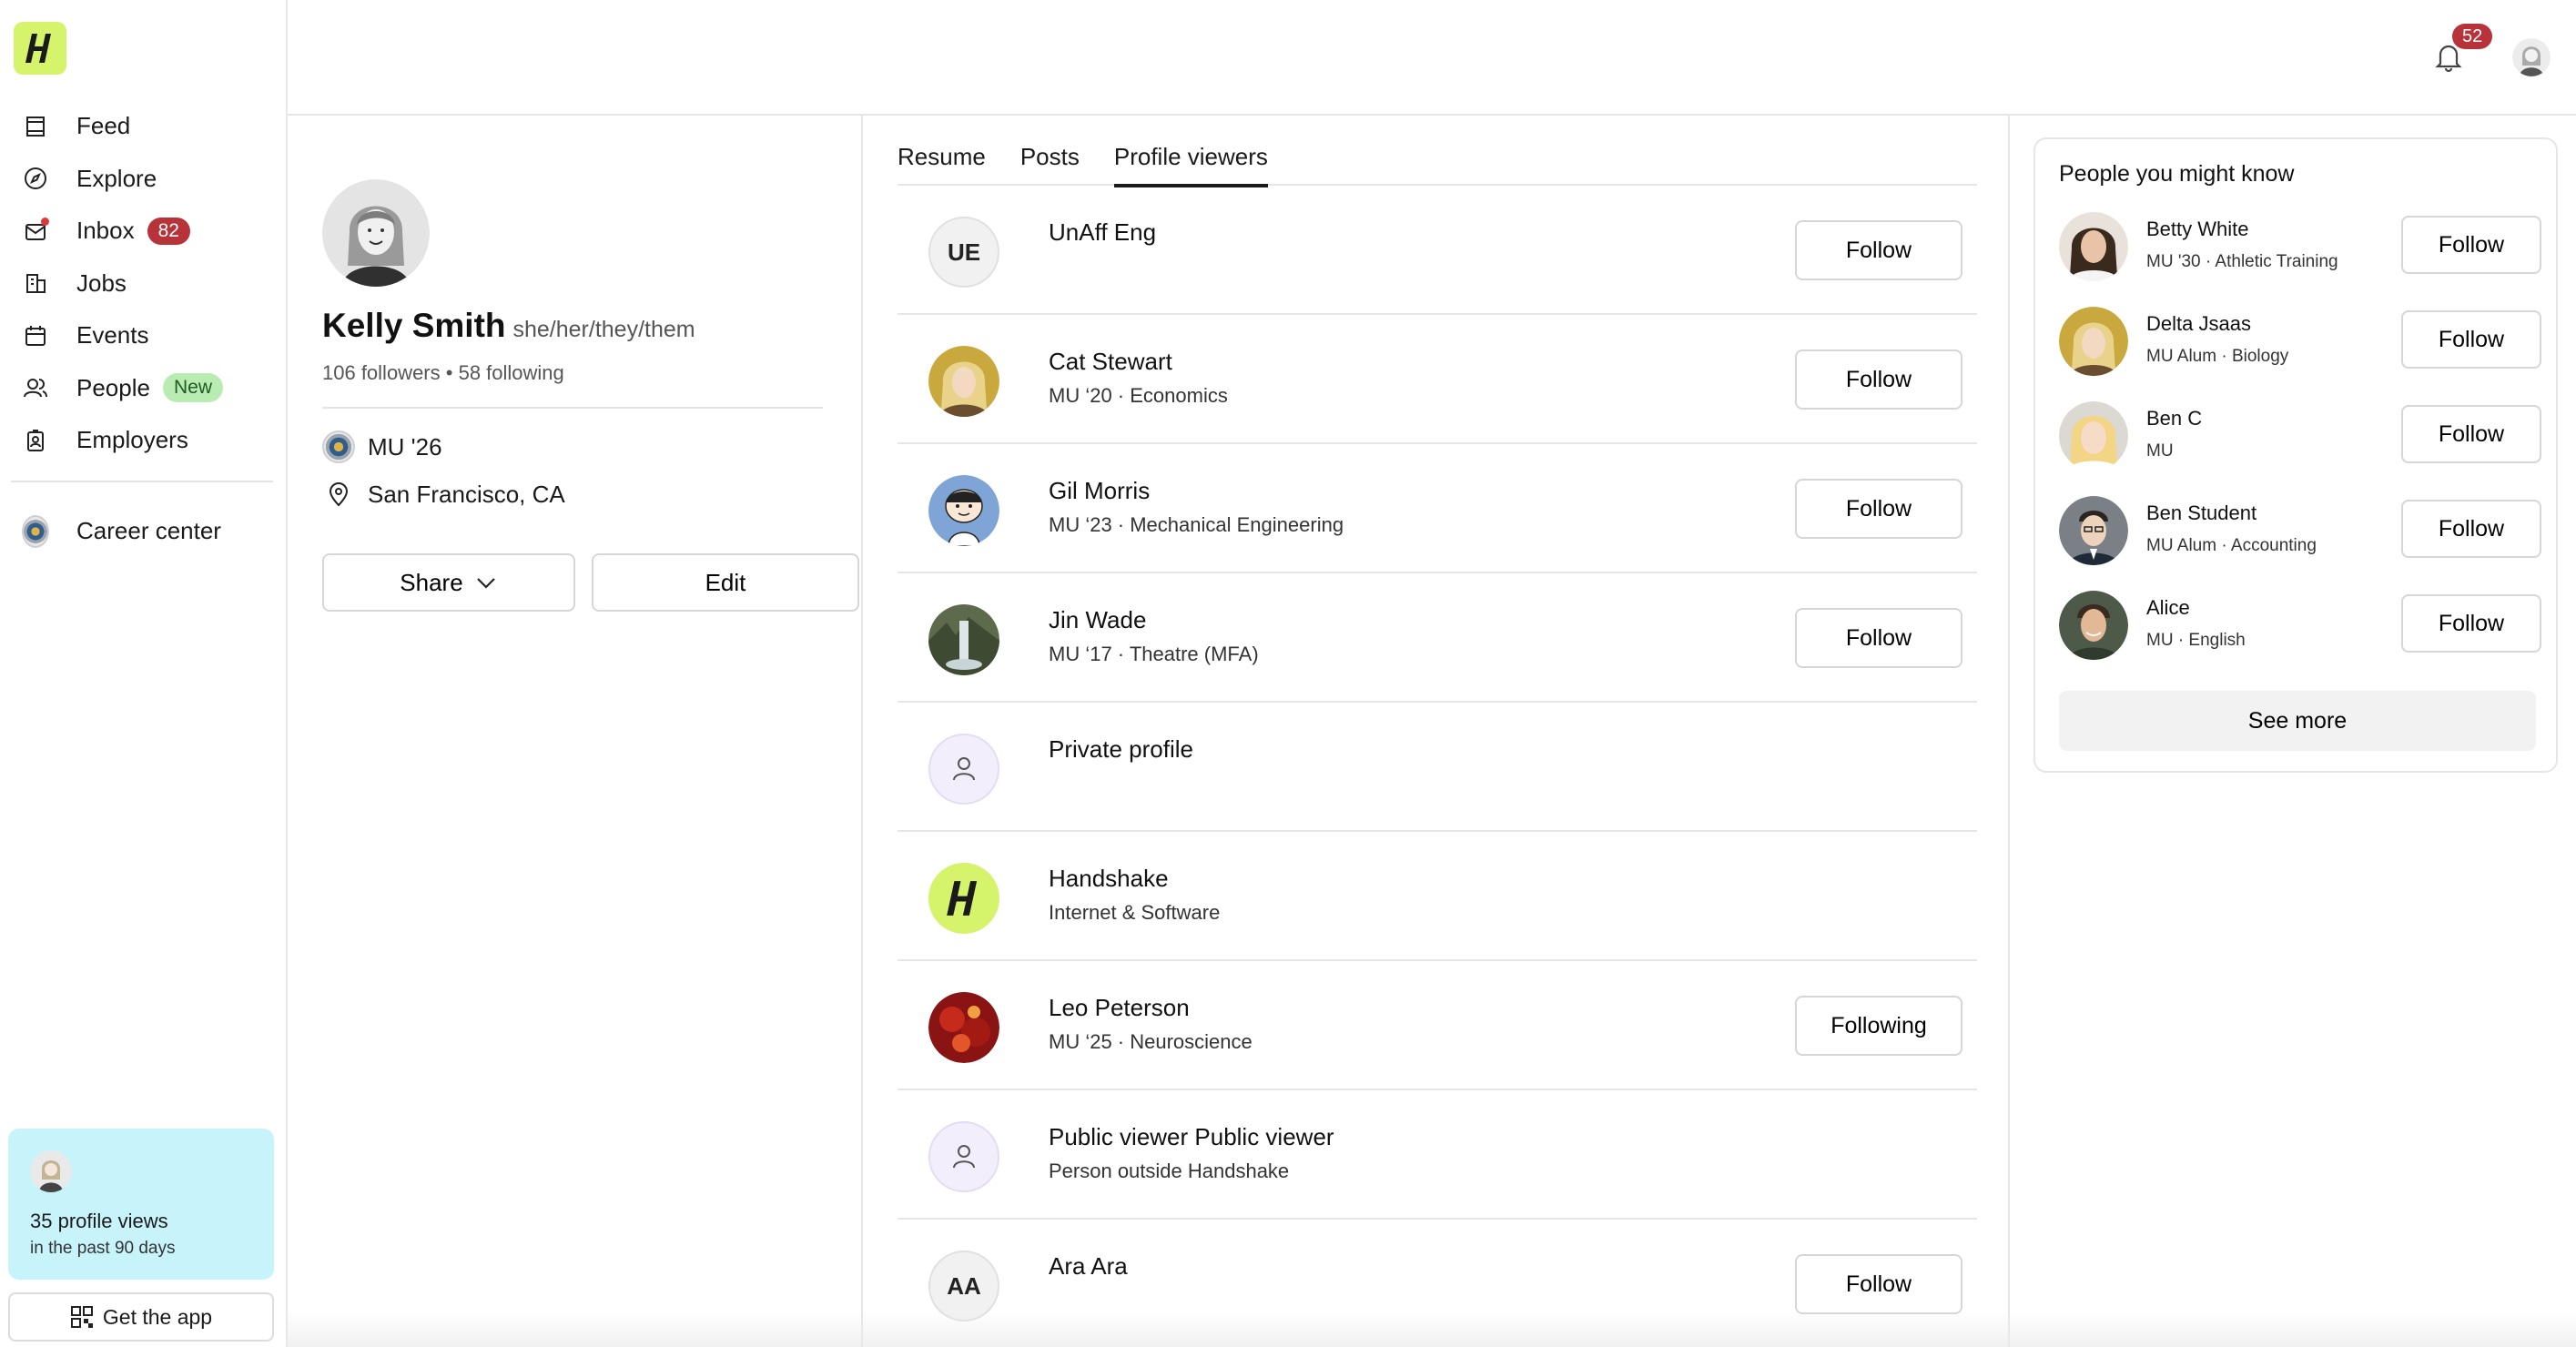  I want to click on profile-avatar, so click(376, 233).